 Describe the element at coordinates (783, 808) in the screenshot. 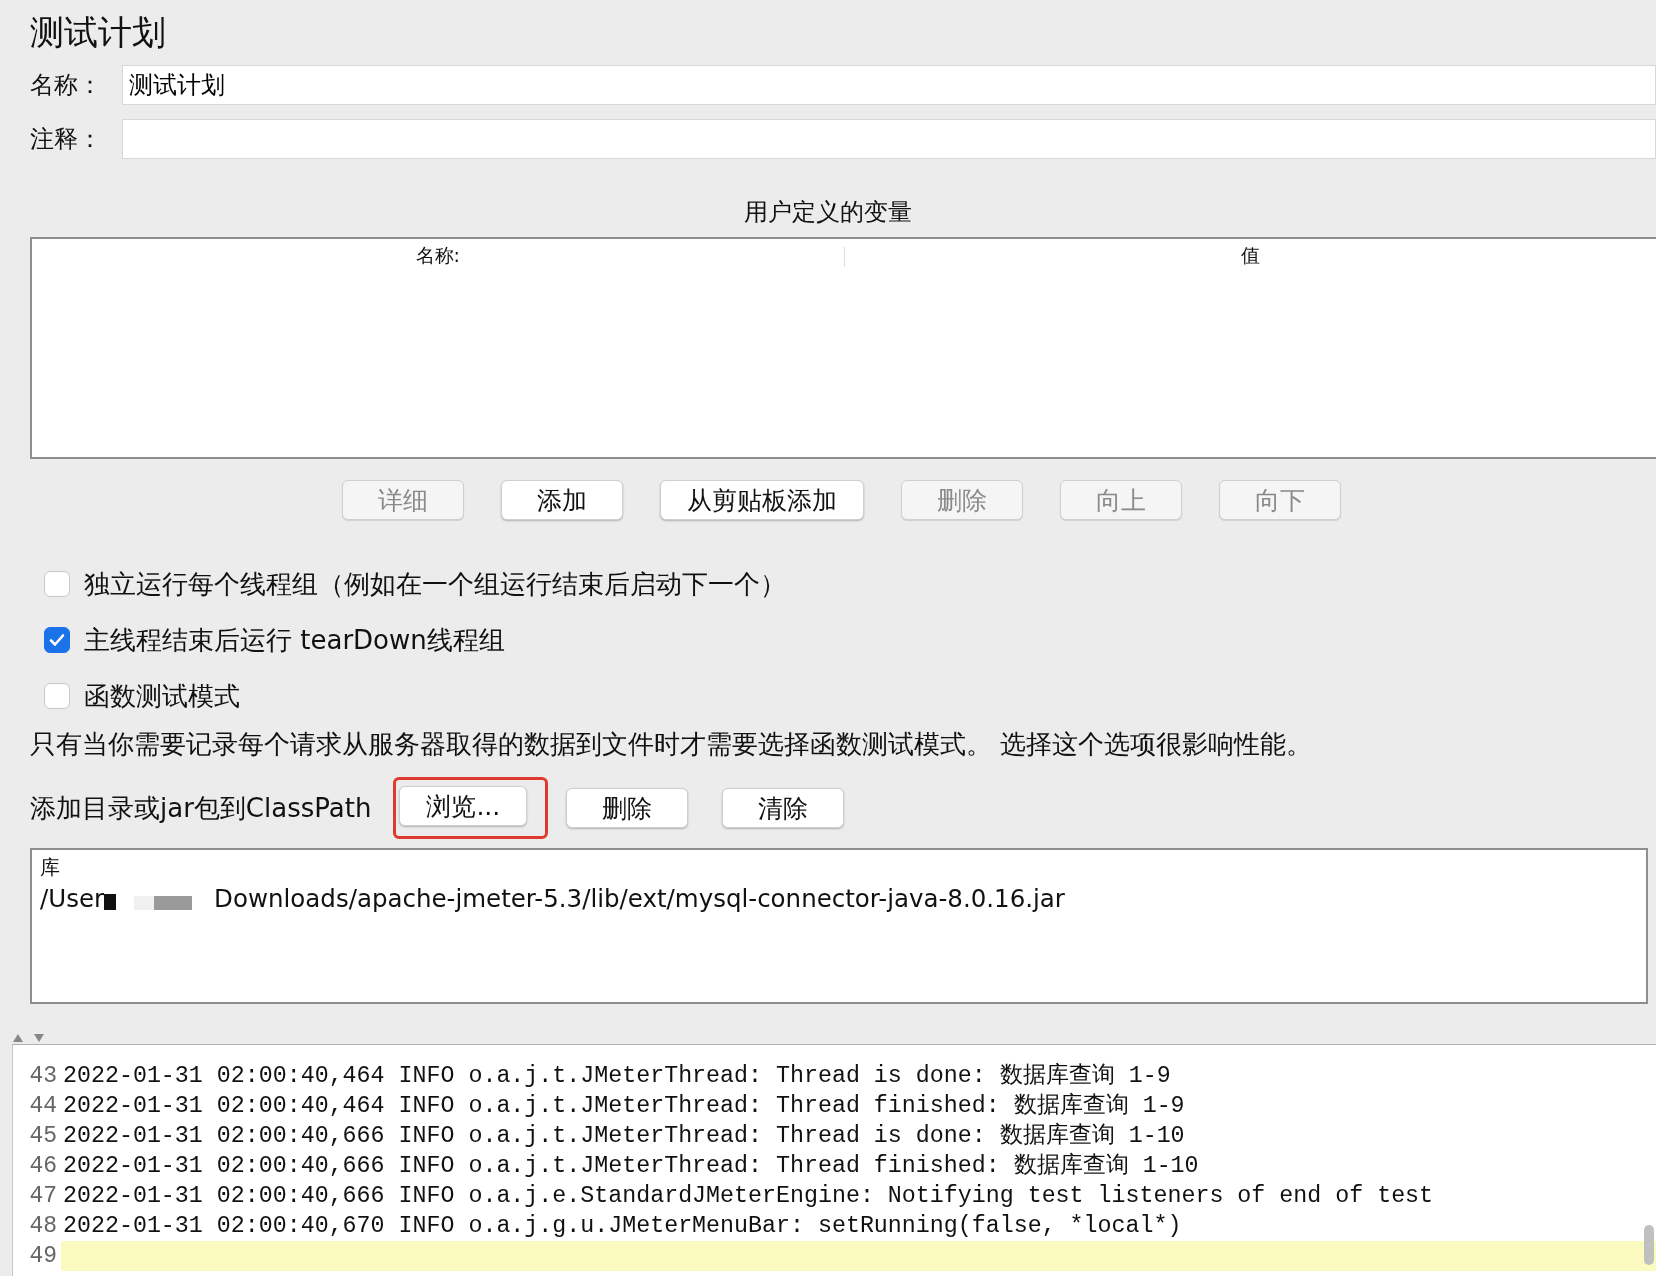

I see `classpath-button: 清除` at that location.